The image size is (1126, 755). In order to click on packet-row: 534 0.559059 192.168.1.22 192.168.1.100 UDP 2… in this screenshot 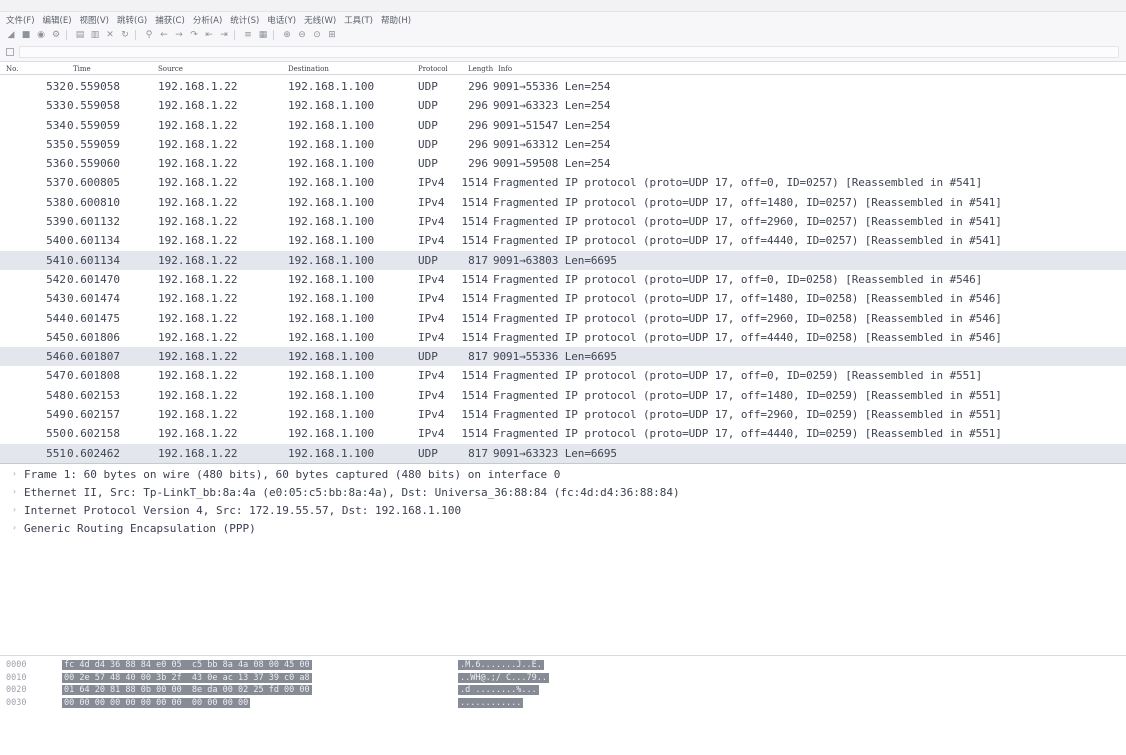, I will do `click(563, 125)`.